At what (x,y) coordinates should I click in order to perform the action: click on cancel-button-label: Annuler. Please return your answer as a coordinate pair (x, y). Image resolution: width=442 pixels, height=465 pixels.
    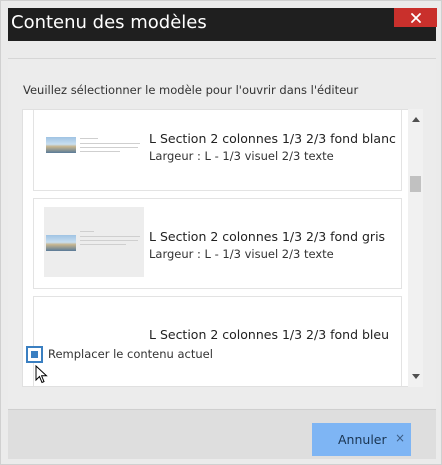
    Looking at the image, I should click on (362, 439).